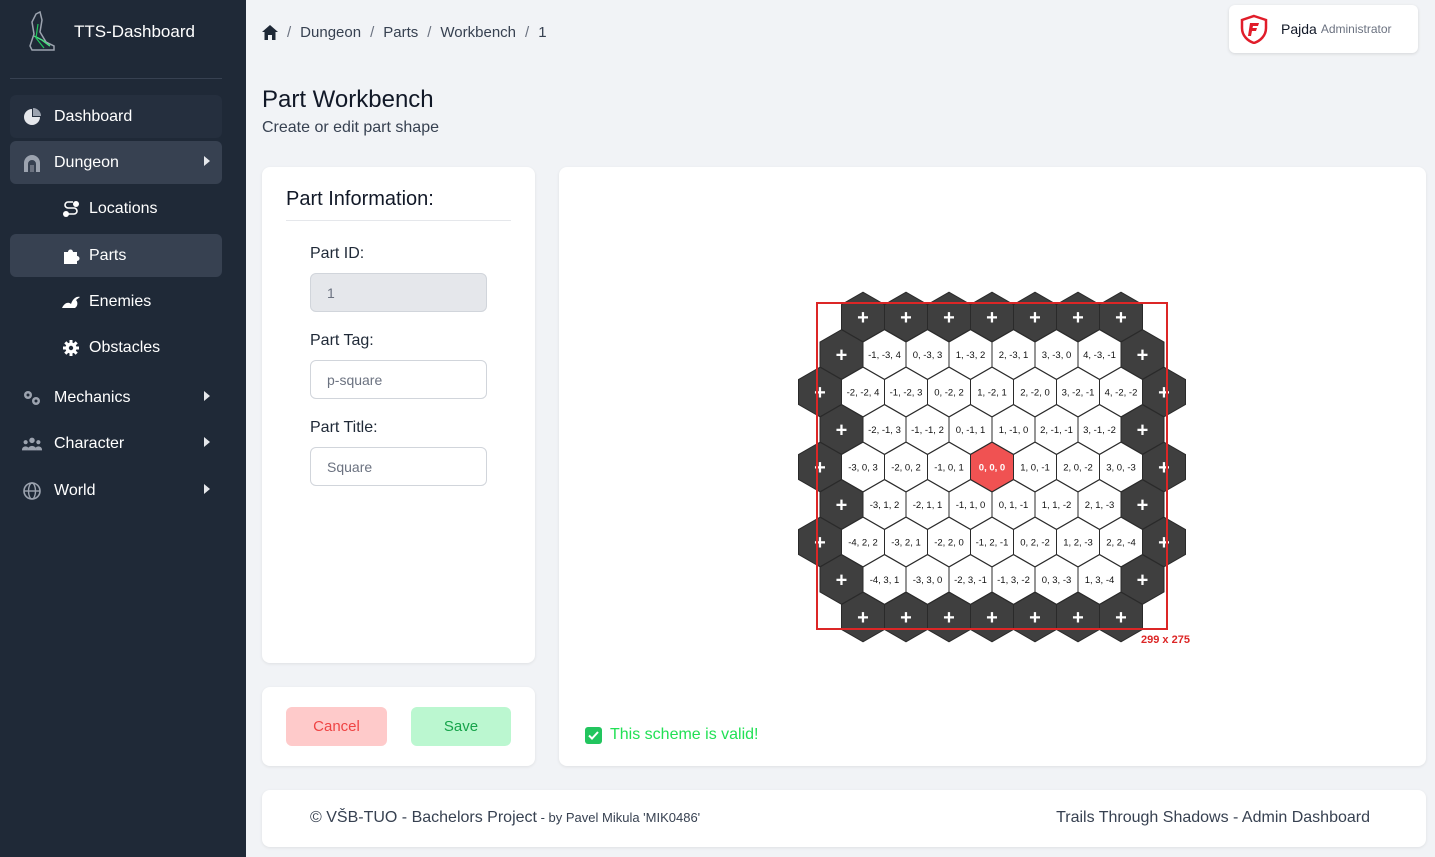  What do you see at coordinates (927, 430) in the screenshot?
I see `hex-coordinate: -1, -1, 2` at bounding box center [927, 430].